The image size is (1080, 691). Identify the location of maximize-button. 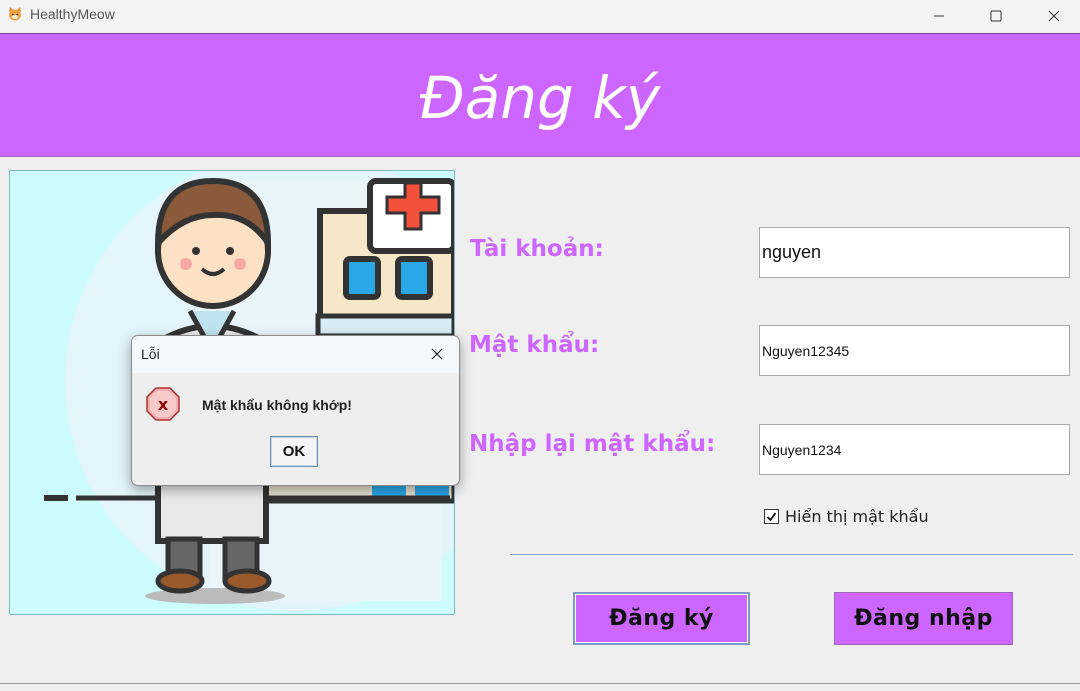
(996, 16).